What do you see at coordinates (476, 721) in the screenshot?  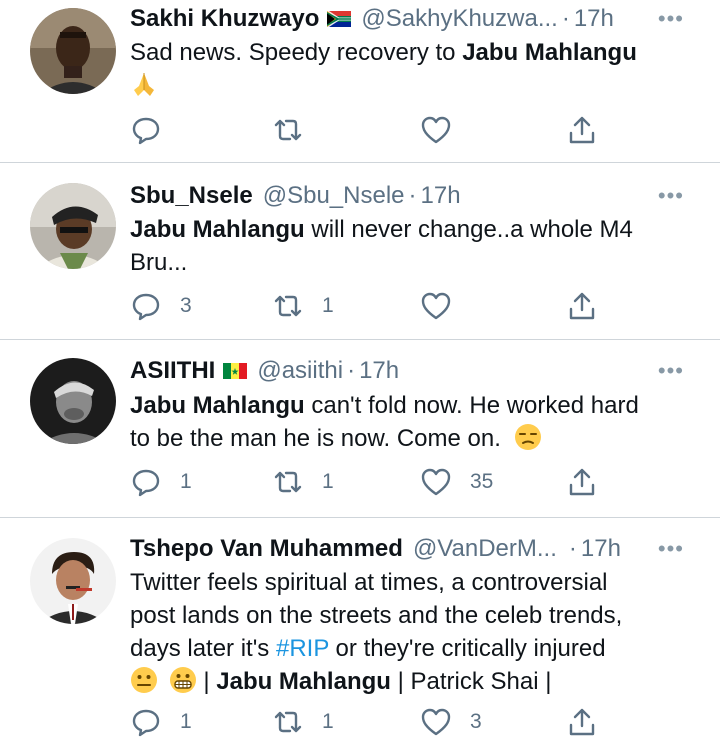 I see `like-count: 3` at bounding box center [476, 721].